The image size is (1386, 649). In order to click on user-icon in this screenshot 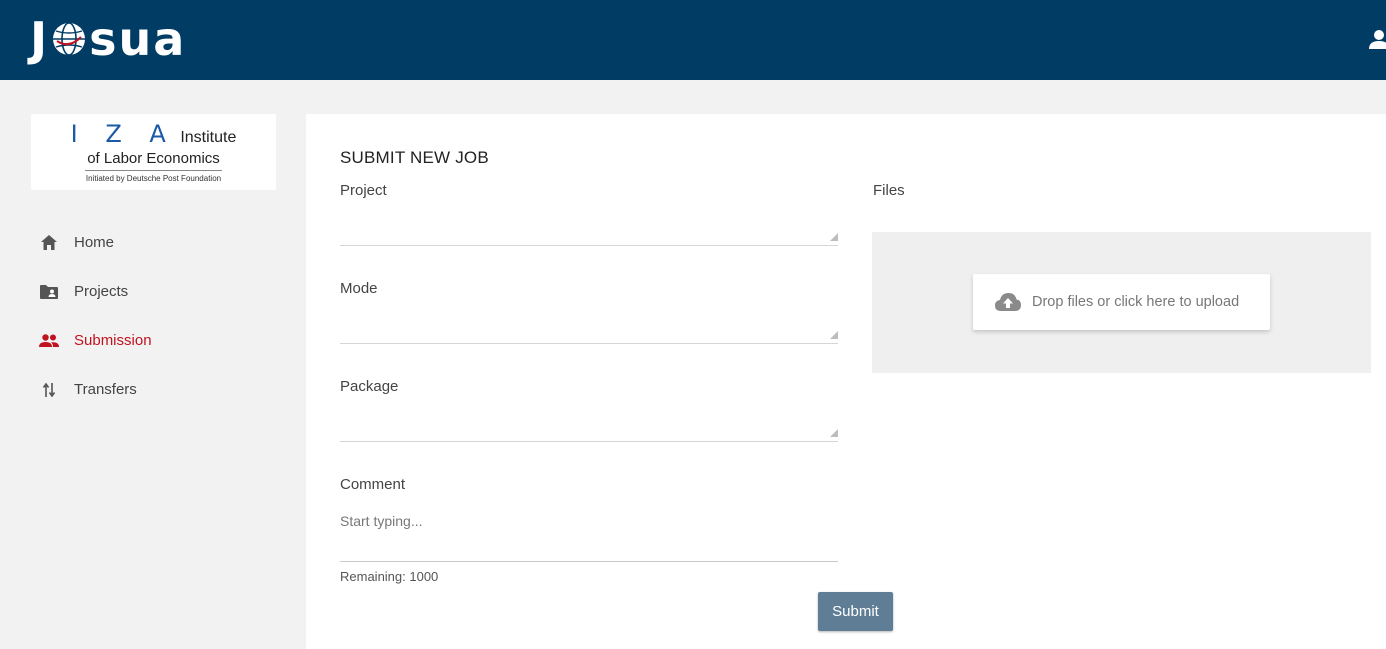, I will do `click(1377, 39)`.